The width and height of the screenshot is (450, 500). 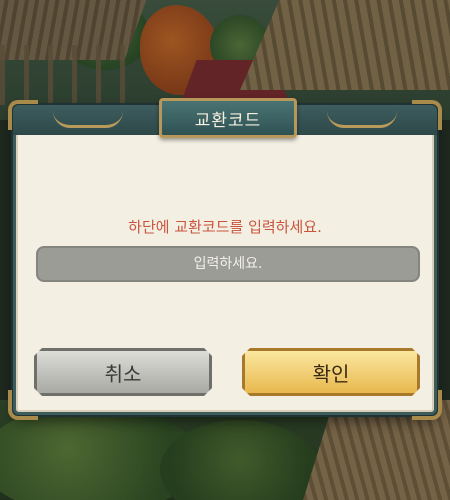 I want to click on confirm-button-label: 확인, so click(x=331, y=373).